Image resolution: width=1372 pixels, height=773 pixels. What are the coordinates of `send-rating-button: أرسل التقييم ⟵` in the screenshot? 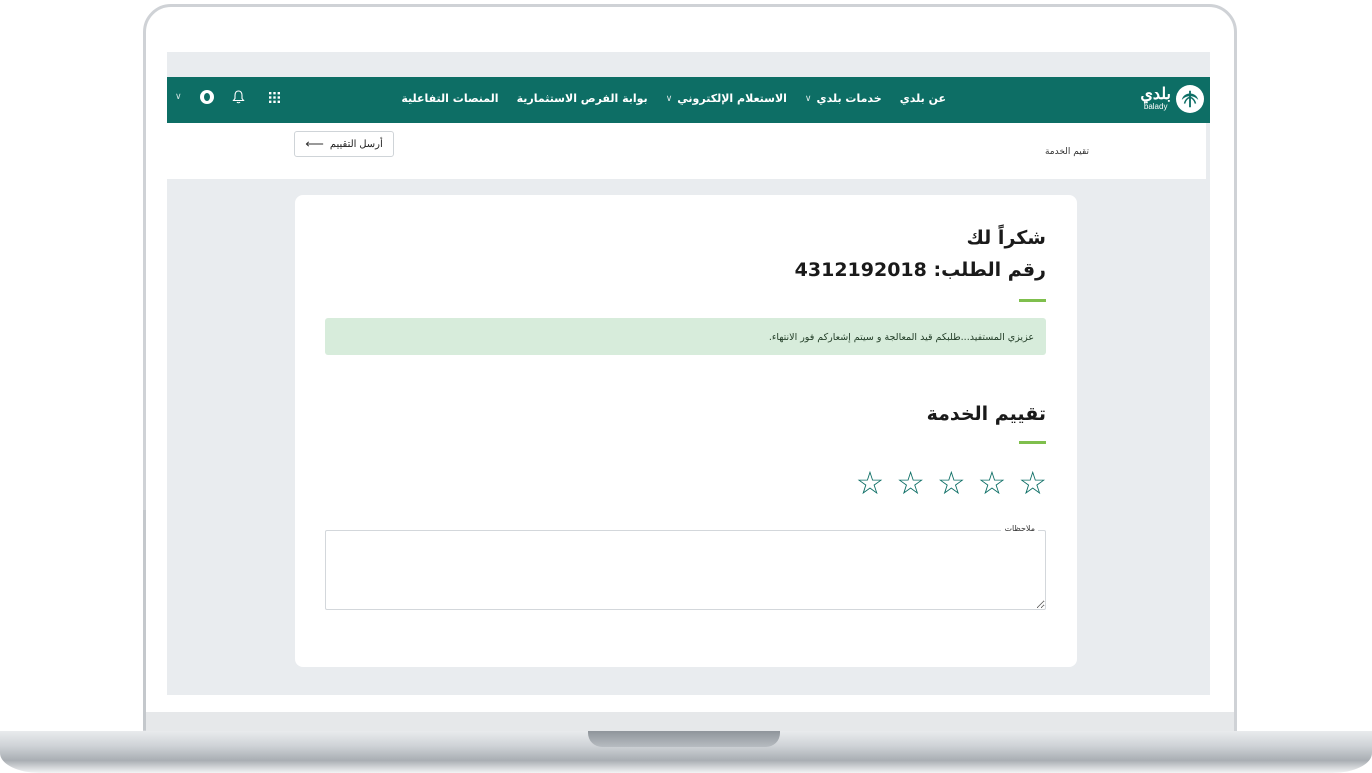 It's located at (344, 144).